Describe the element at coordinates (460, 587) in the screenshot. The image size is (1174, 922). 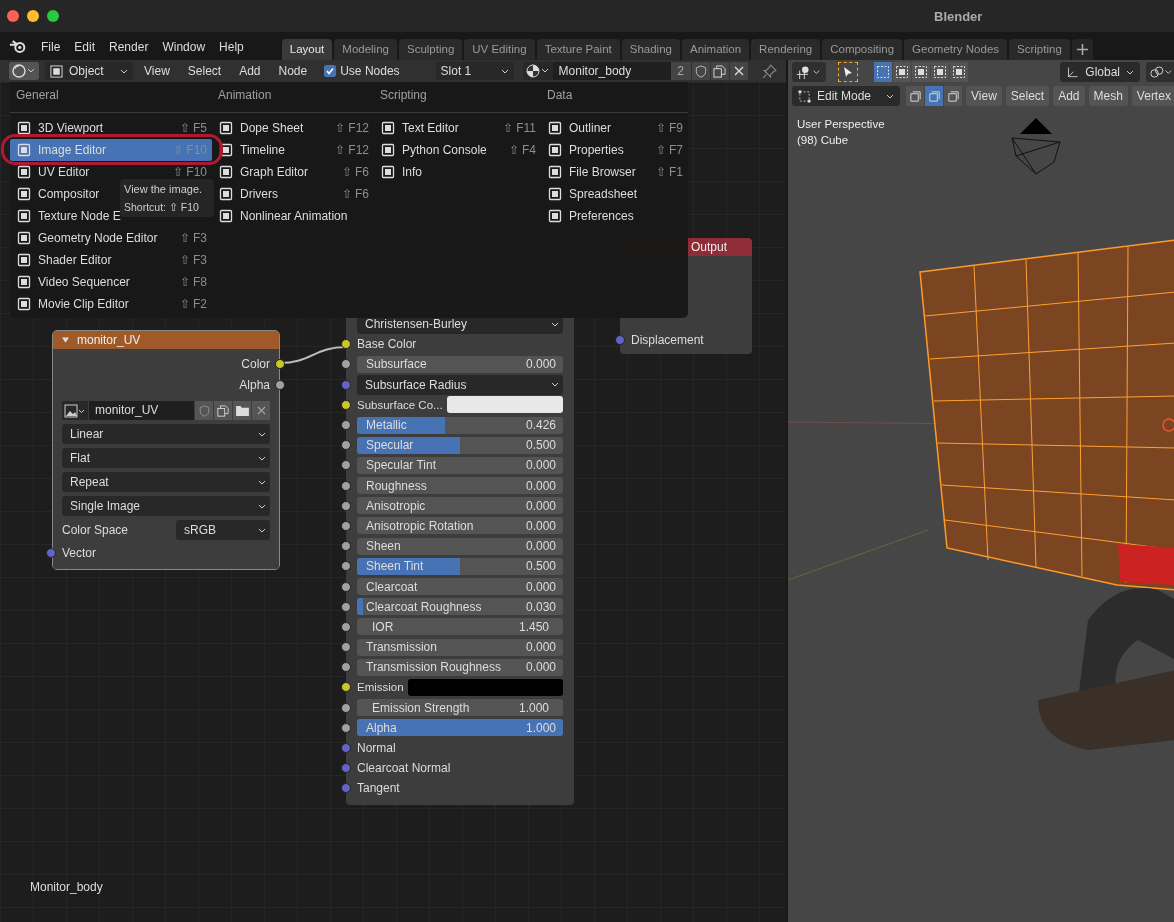
I see `value-slider: Clearcoat 0.000` at that location.